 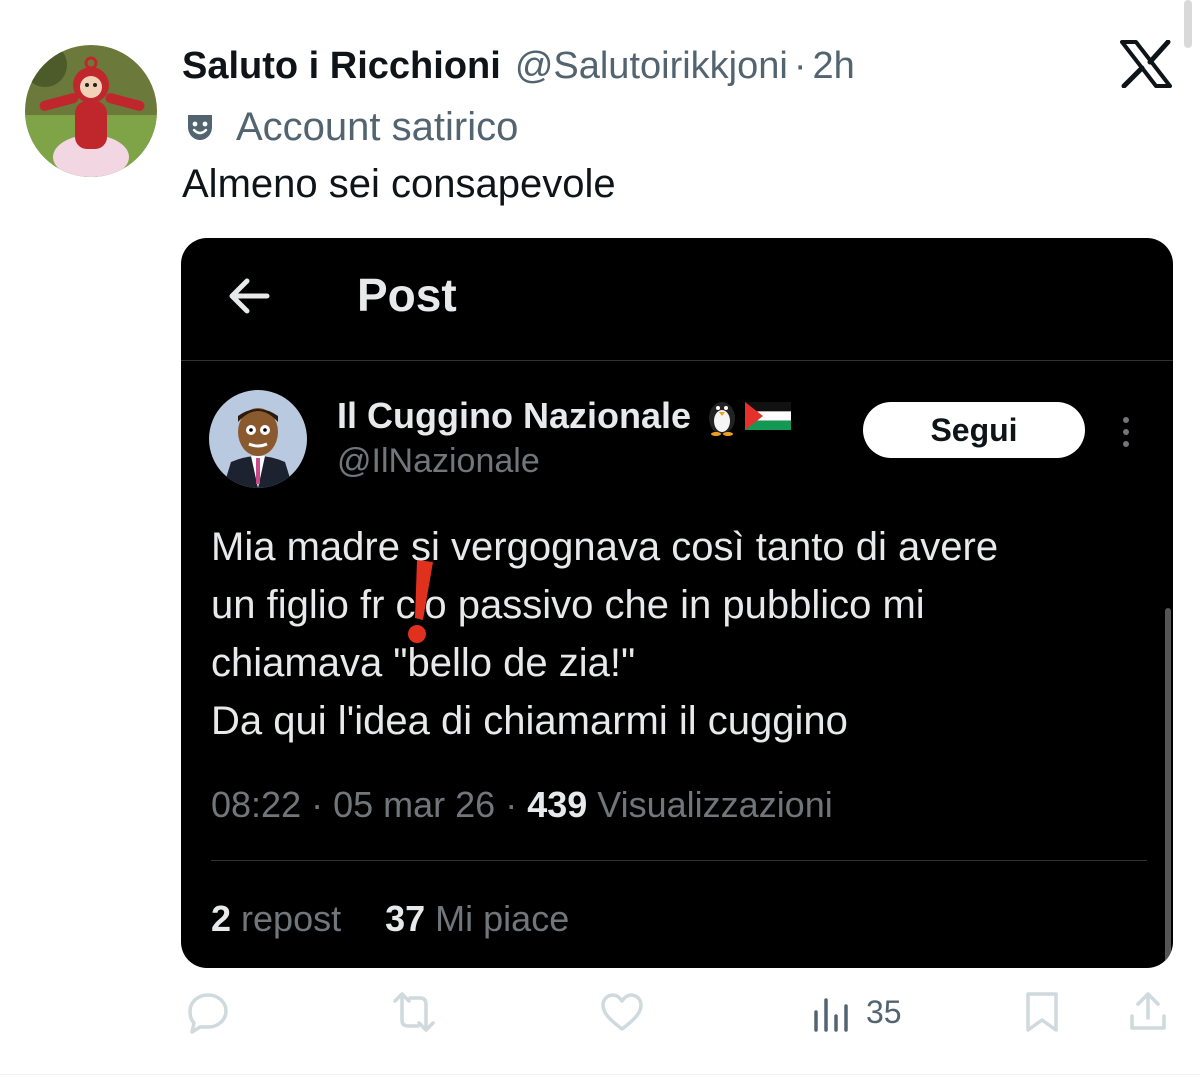 I want to click on post-views-label: Visualizzazioni, so click(x=710, y=804).